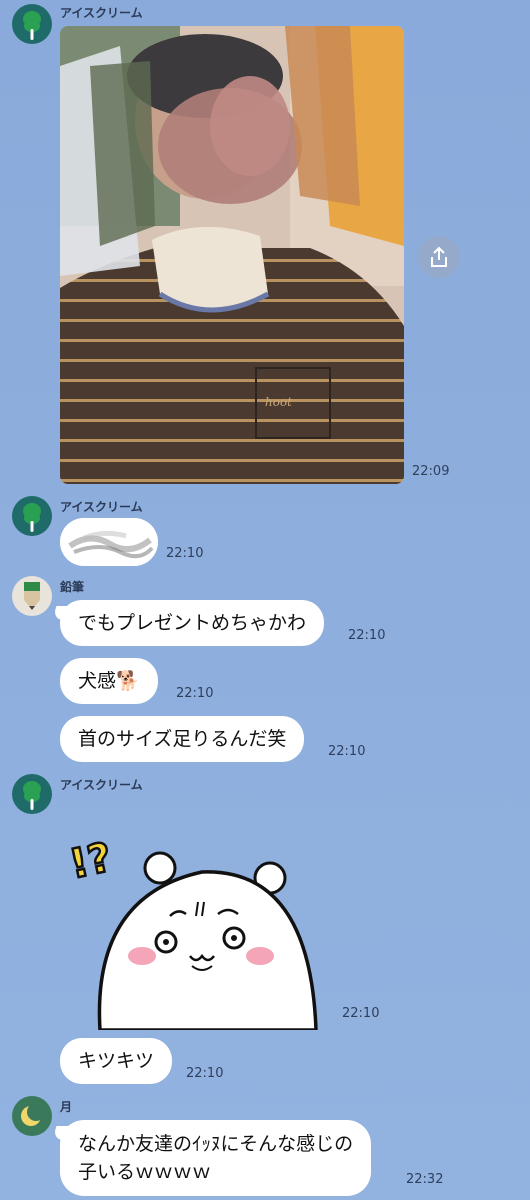  Describe the element at coordinates (216, 1158) in the screenshot. I see `message-bubble: なんか友達のｲｯﾇにそんな感じの 子いるｗｗｗｗ` at that location.